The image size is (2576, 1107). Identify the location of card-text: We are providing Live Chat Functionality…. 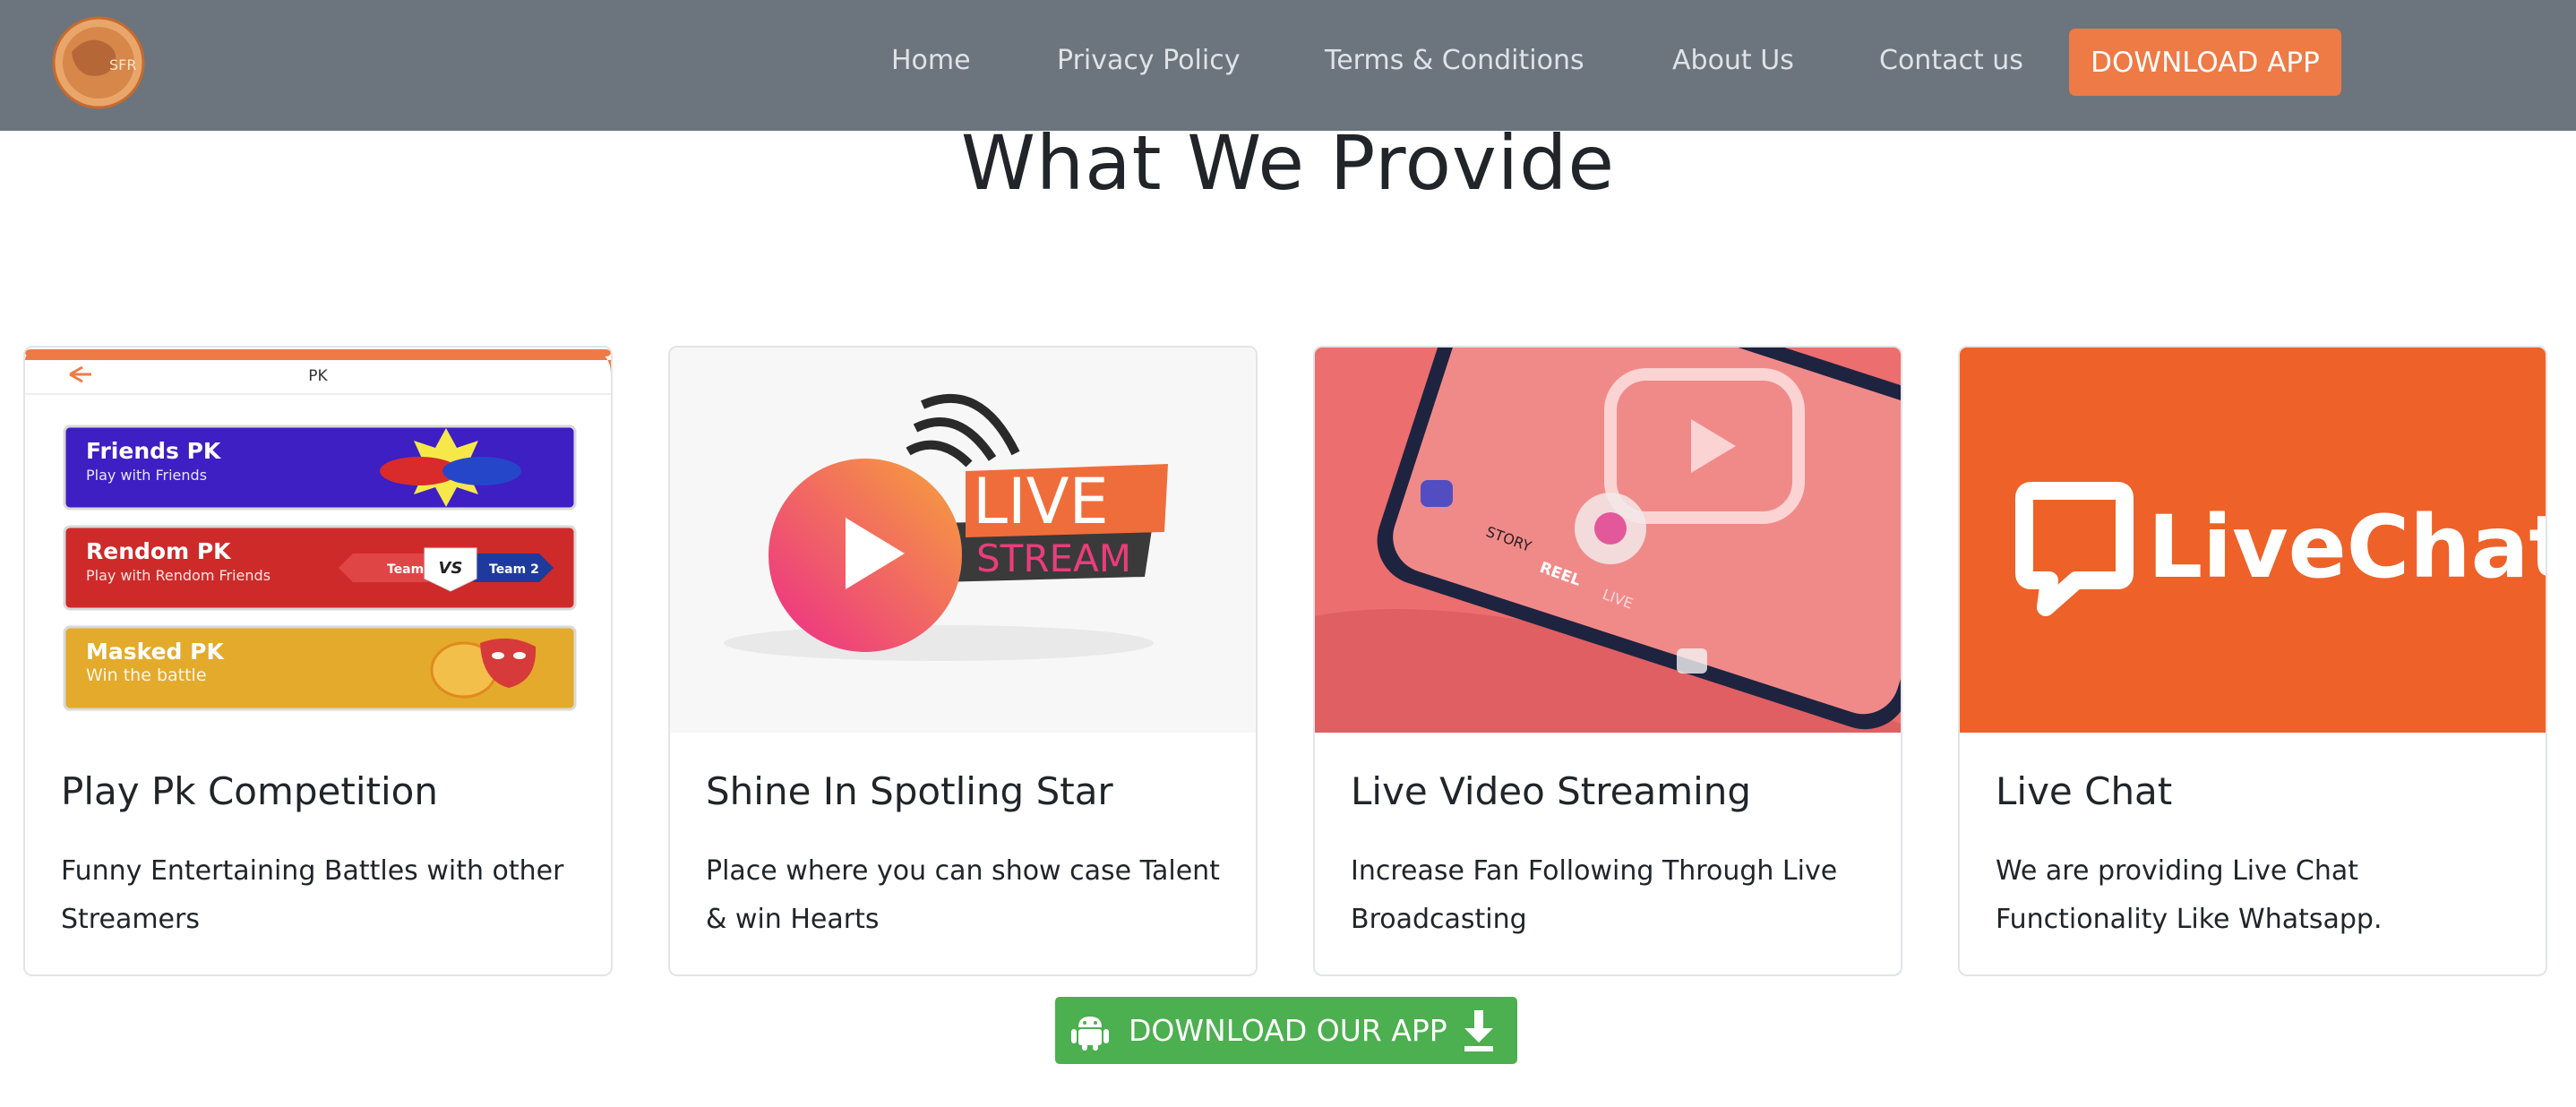
(2189, 895).